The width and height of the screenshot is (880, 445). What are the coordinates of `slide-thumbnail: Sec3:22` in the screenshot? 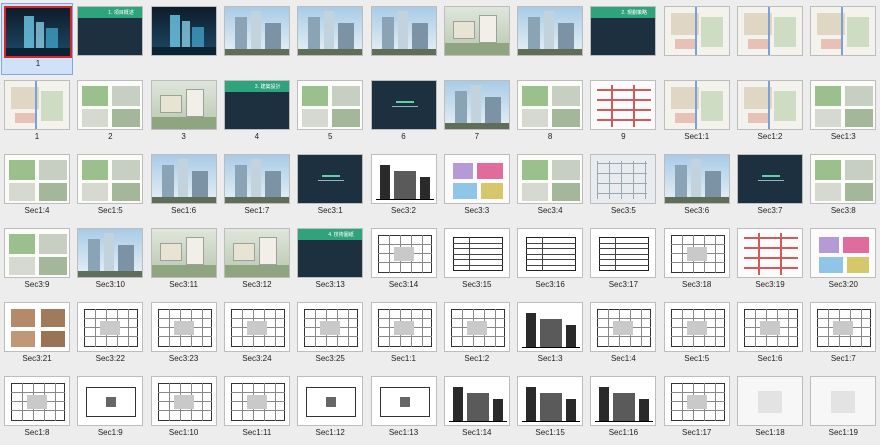 It's located at (110, 335).